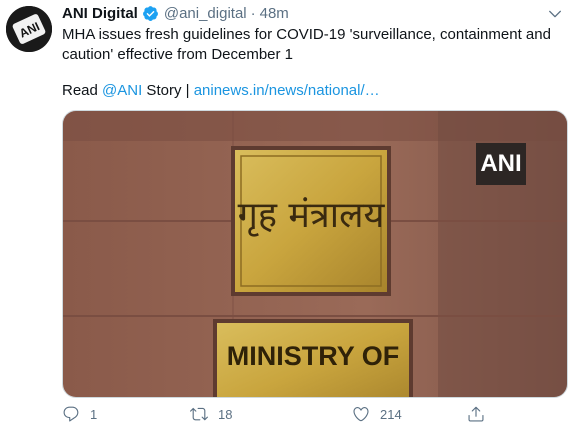 This screenshot has height=433, width=575. I want to click on avatar: ANI, so click(29, 29).